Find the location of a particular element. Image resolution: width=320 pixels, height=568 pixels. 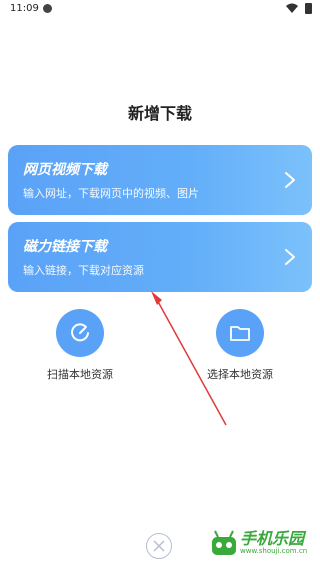

wifi-icon is located at coordinates (292, 8).